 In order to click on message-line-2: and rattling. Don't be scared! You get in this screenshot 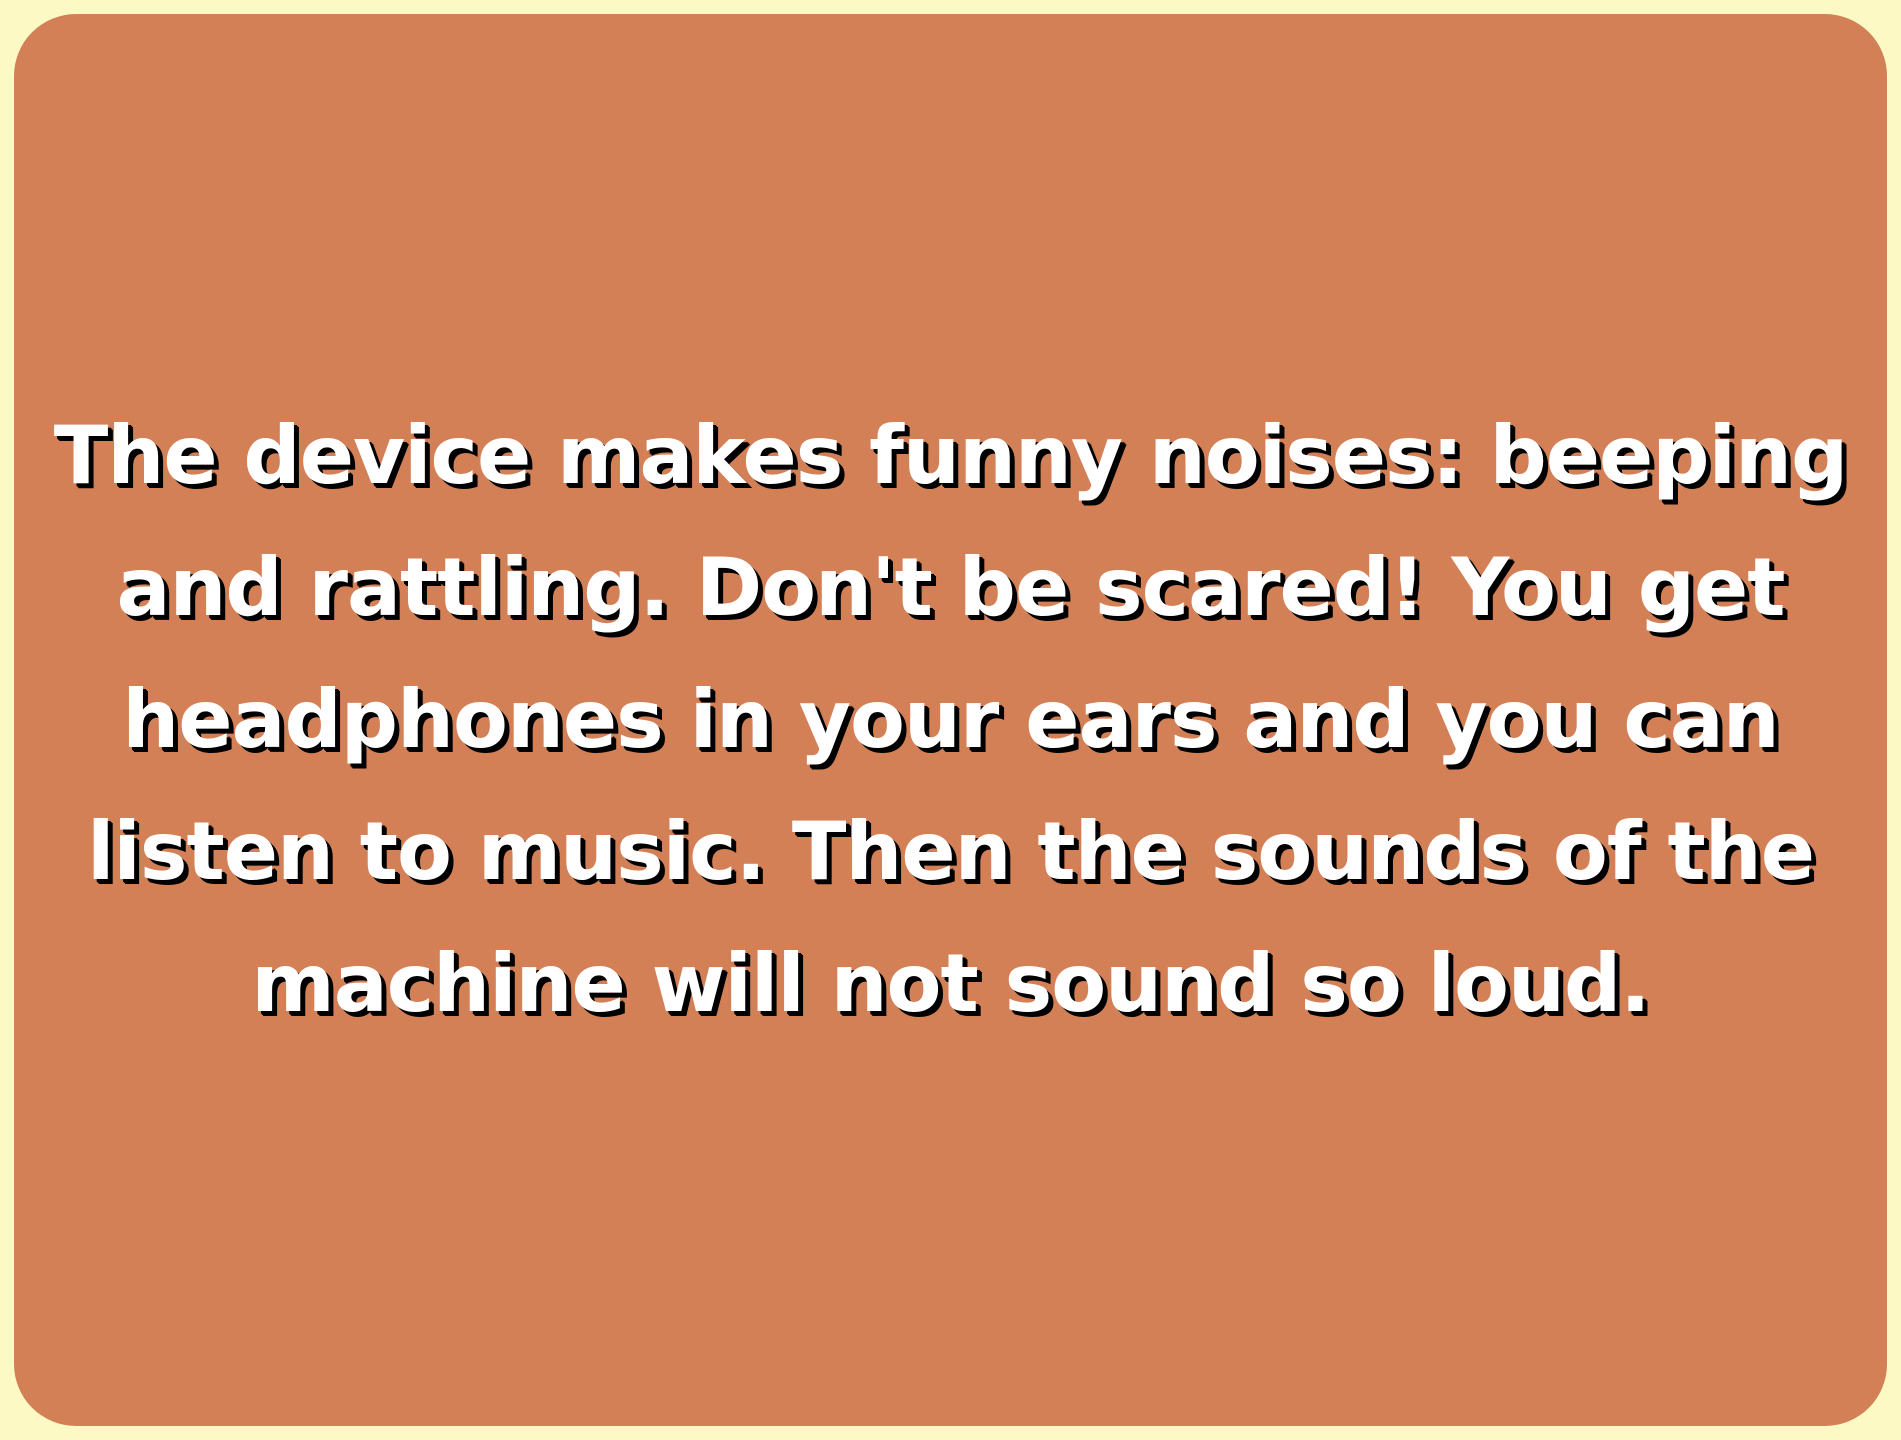, I will do `click(950, 587)`.